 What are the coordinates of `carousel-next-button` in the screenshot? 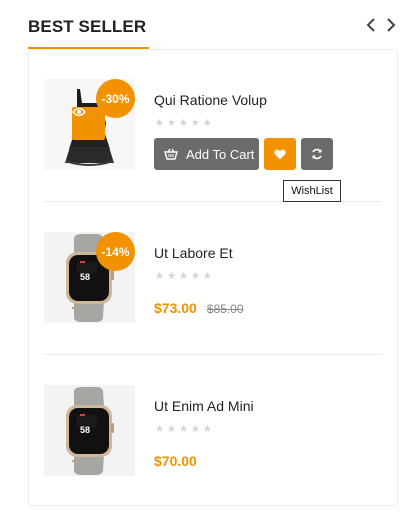 It's located at (391, 25).